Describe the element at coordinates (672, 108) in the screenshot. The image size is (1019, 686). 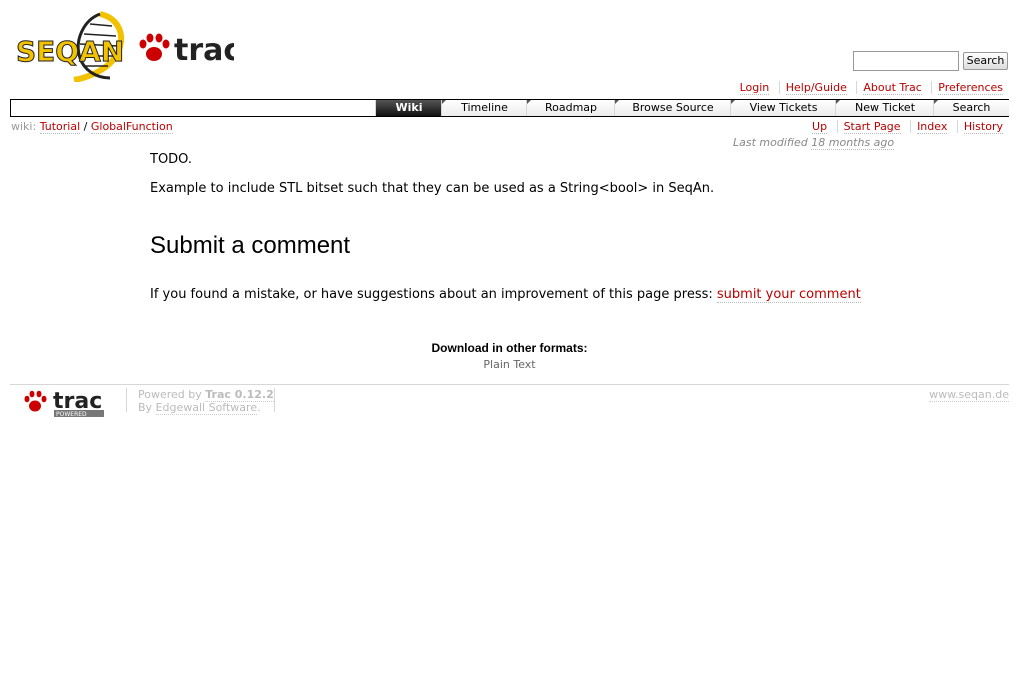
I see `tab-browse-source: Browse Source` at that location.